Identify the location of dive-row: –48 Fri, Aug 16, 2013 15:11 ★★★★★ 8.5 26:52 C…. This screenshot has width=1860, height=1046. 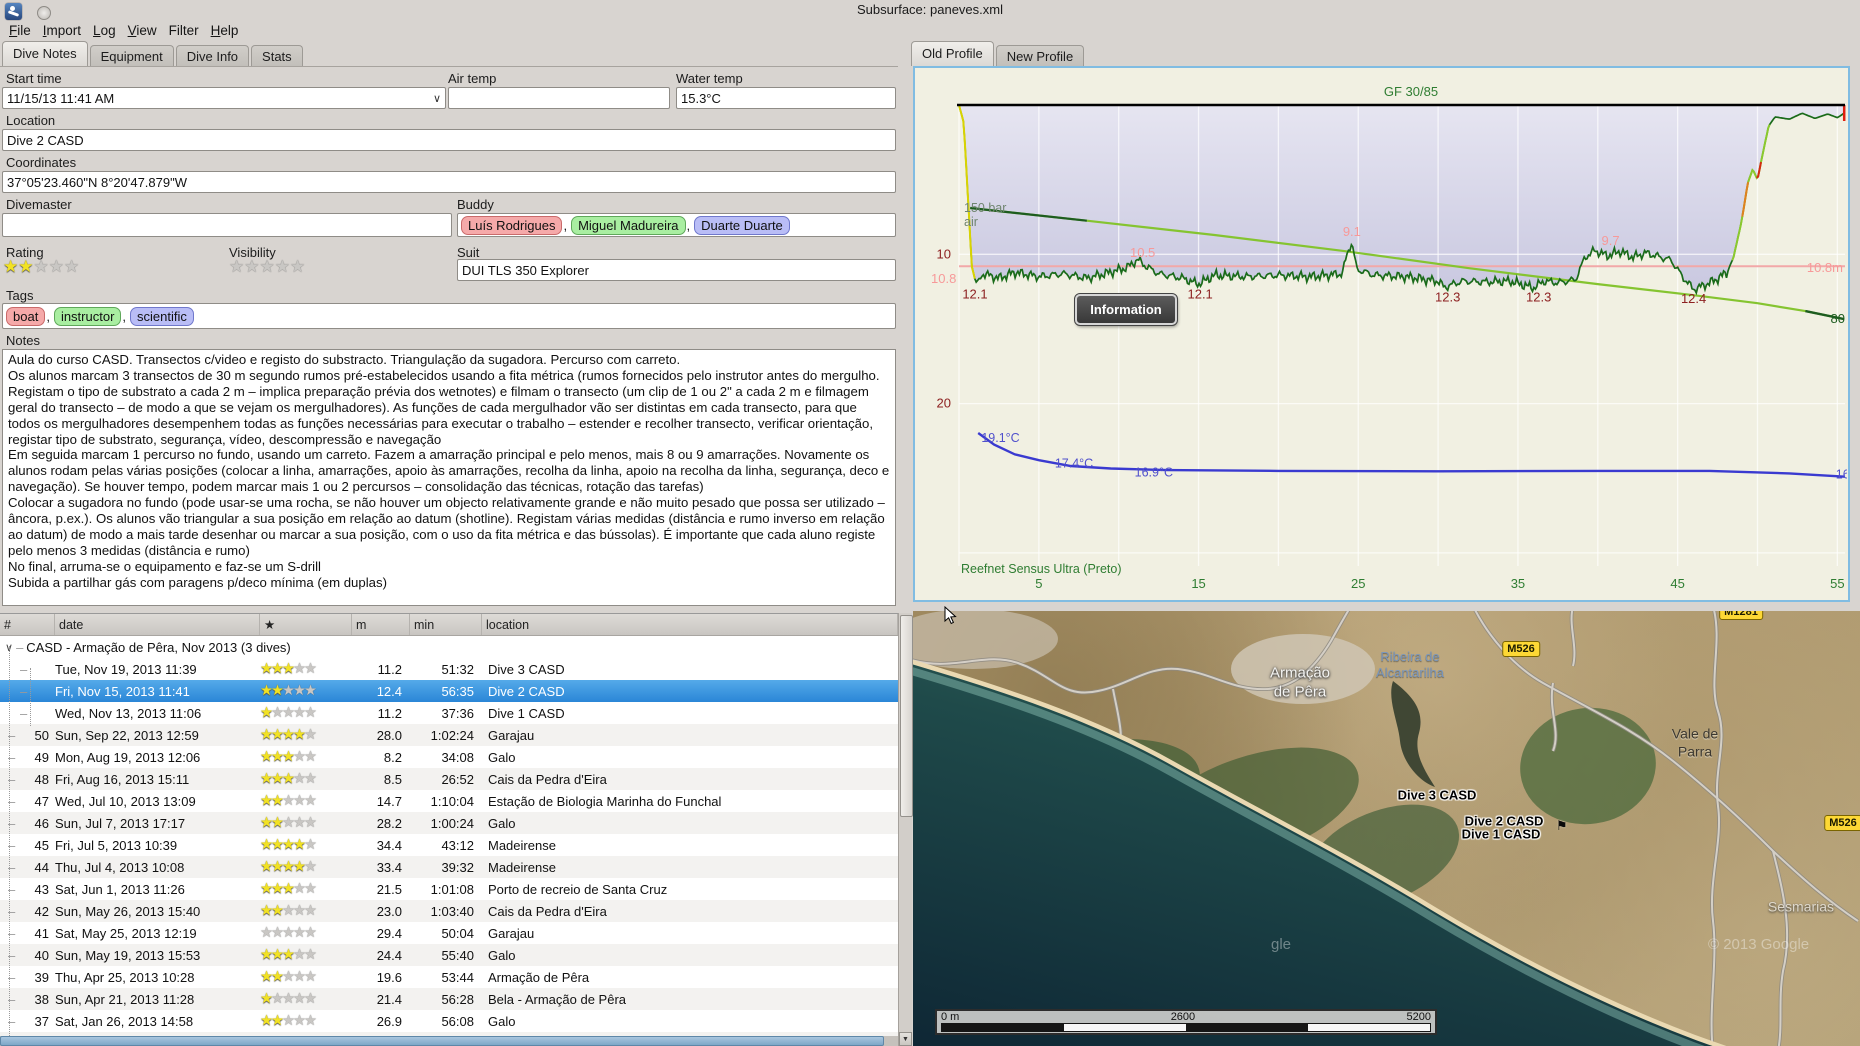
(449, 779).